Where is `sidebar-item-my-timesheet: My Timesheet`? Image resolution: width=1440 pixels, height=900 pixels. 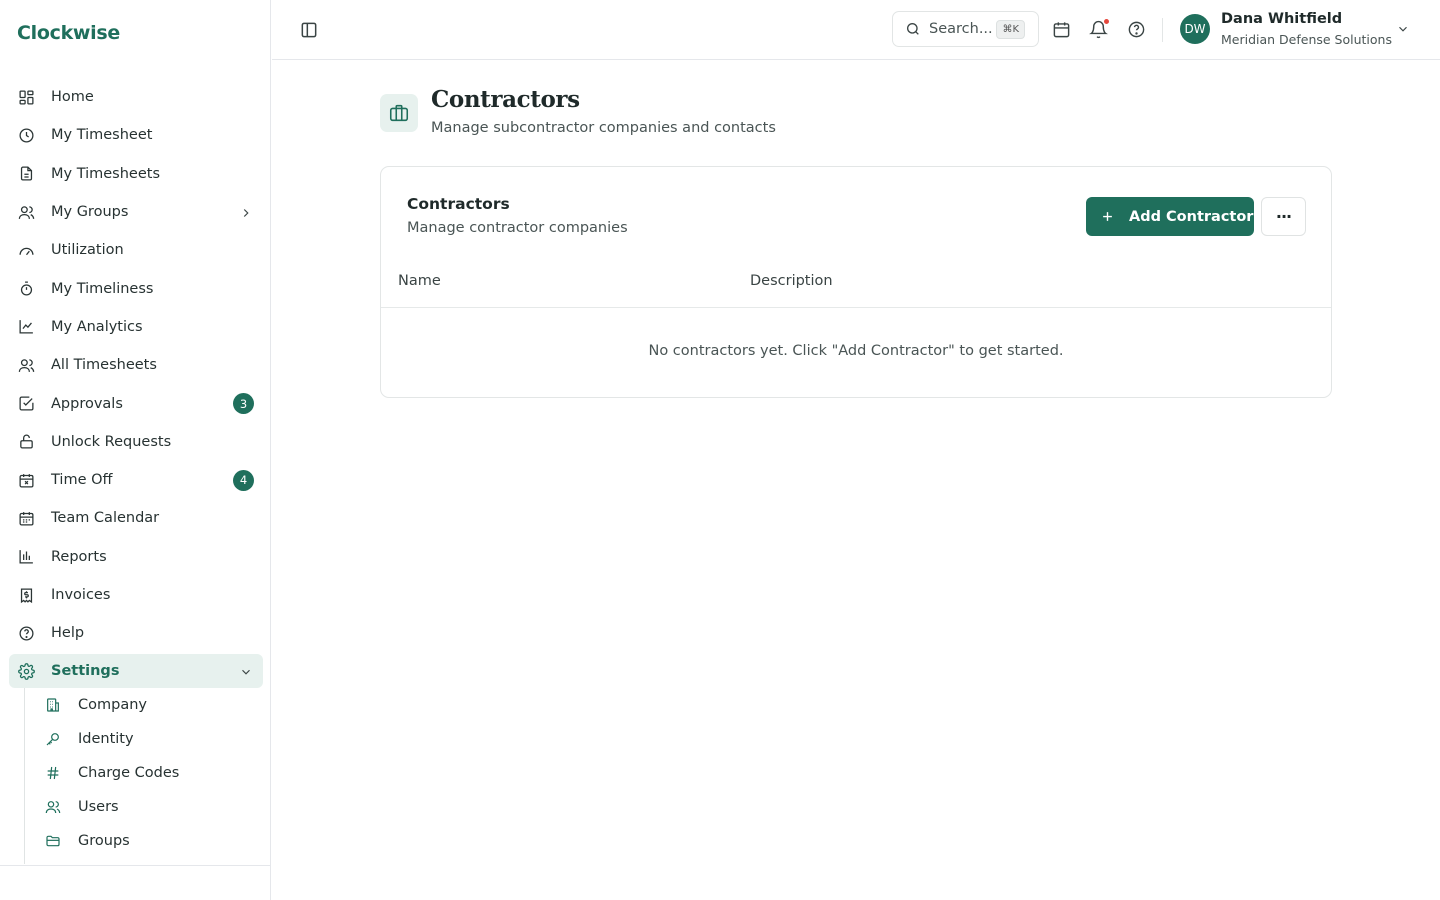 sidebar-item-my-timesheet: My Timesheet is located at coordinates (136, 135).